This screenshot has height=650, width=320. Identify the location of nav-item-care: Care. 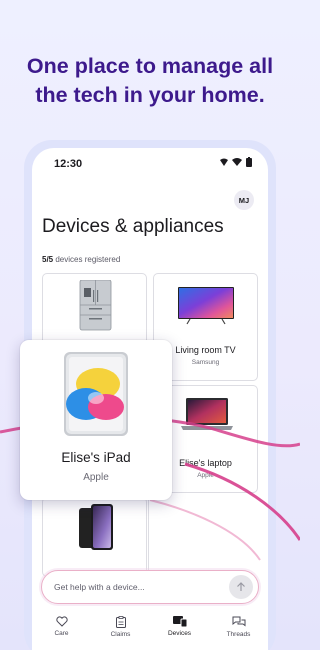
(62, 623).